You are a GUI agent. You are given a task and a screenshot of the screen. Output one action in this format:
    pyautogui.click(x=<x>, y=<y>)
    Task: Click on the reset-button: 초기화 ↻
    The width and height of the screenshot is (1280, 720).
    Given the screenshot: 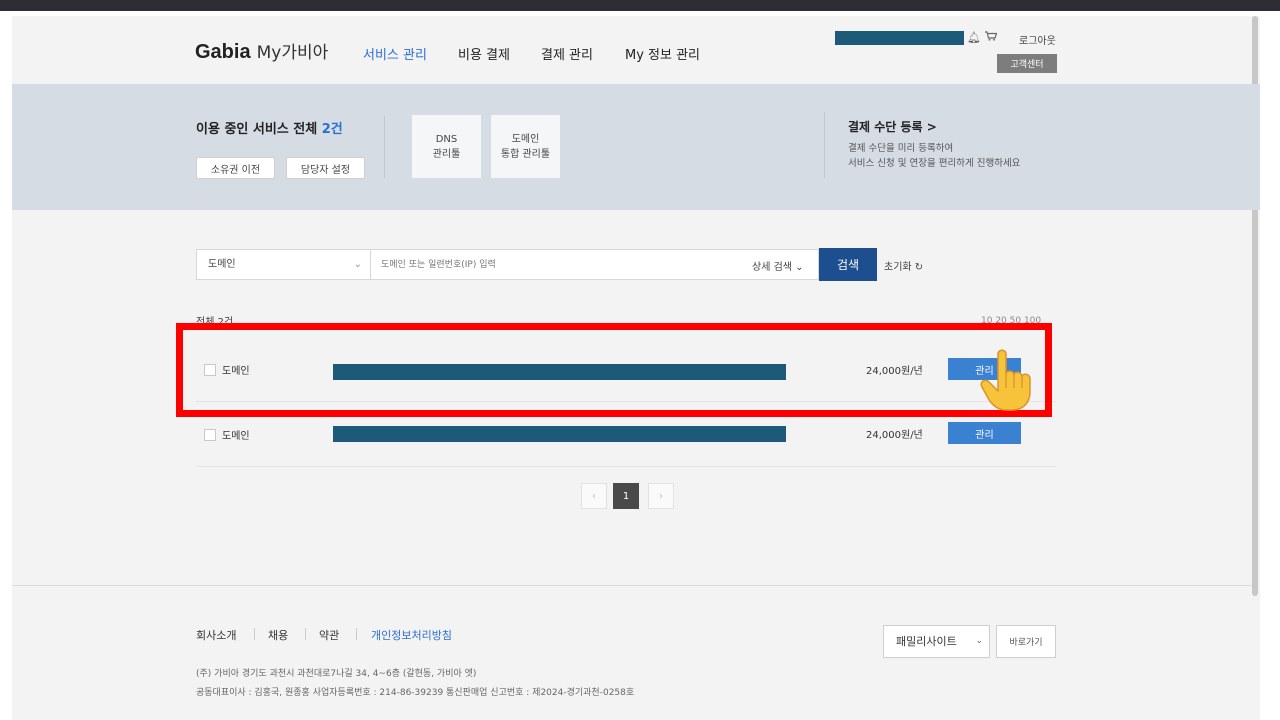 What is the action you would take?
    pyautogui.click(x=903, y=265)
    